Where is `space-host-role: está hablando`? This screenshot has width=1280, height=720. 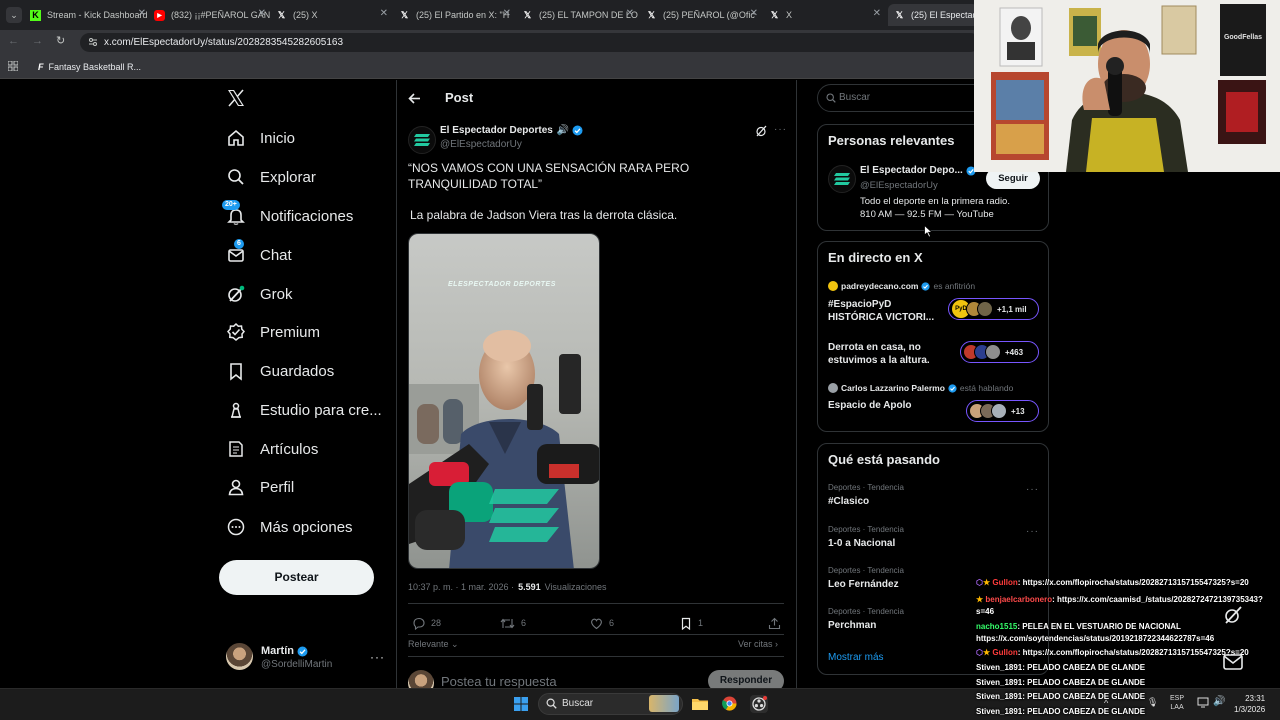 space-host-role: está hablando is located at coordinates (986, 388).